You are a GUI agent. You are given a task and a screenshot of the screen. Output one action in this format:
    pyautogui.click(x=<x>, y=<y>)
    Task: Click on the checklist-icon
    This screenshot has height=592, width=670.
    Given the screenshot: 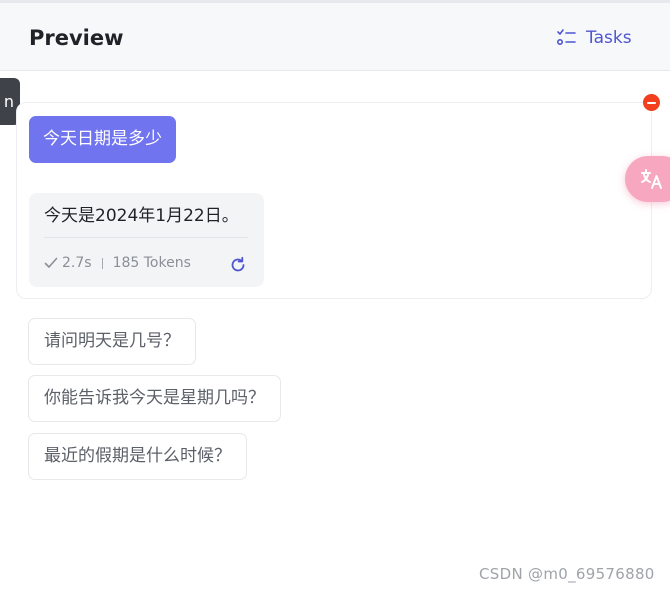 What is the action you would take?
    pyautogui.click(x=566, y=38)
    